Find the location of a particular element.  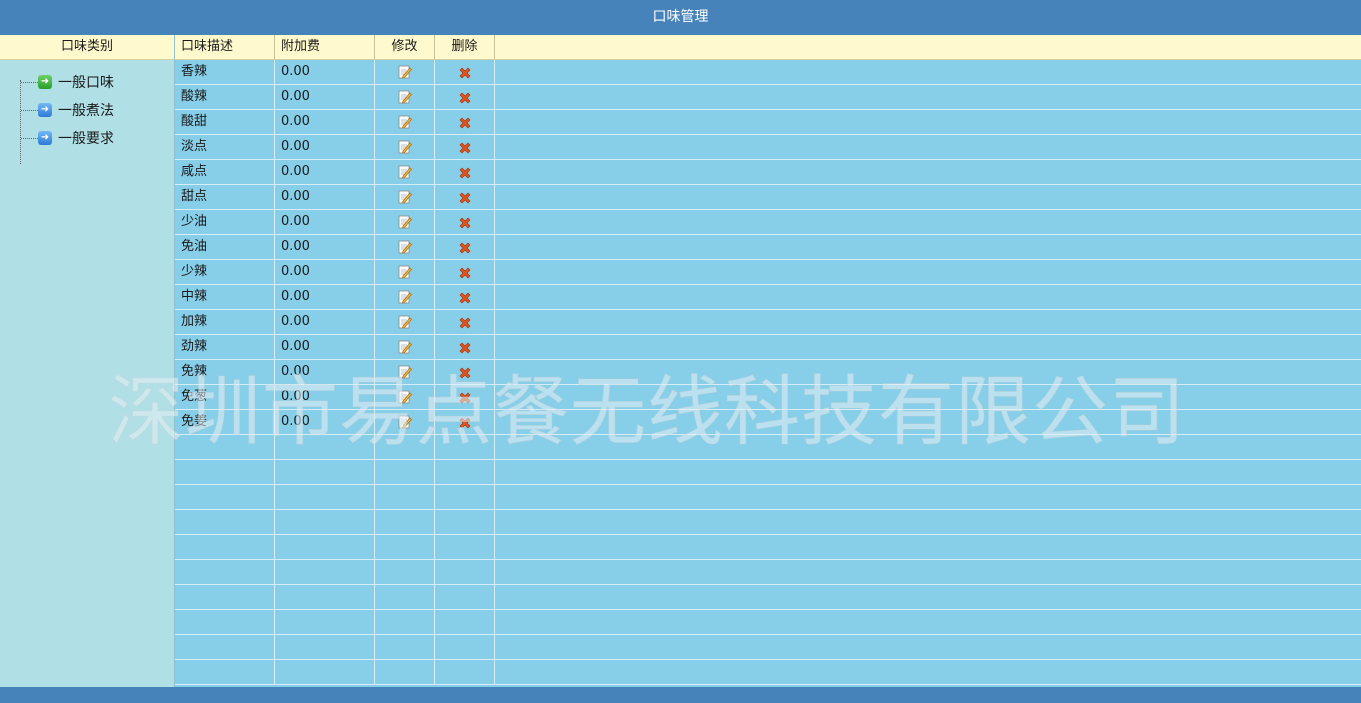

sidebar-item-label: 一般要求 is located at coordinates (86, 139).